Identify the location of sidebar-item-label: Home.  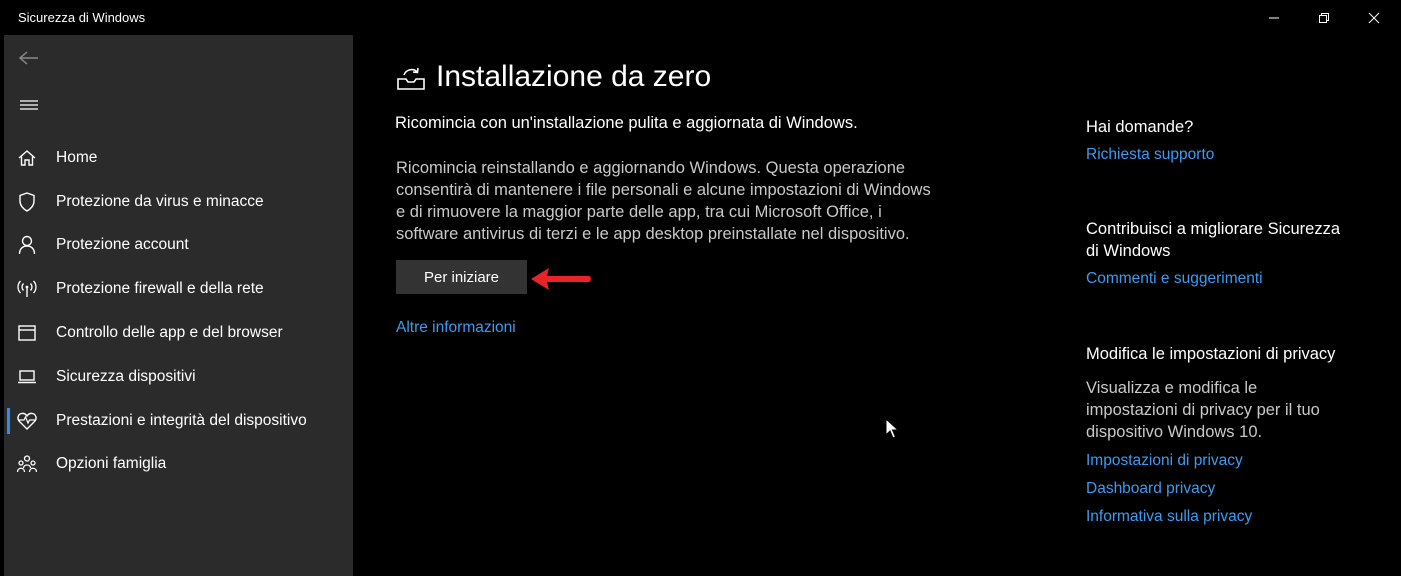
(77, 157).